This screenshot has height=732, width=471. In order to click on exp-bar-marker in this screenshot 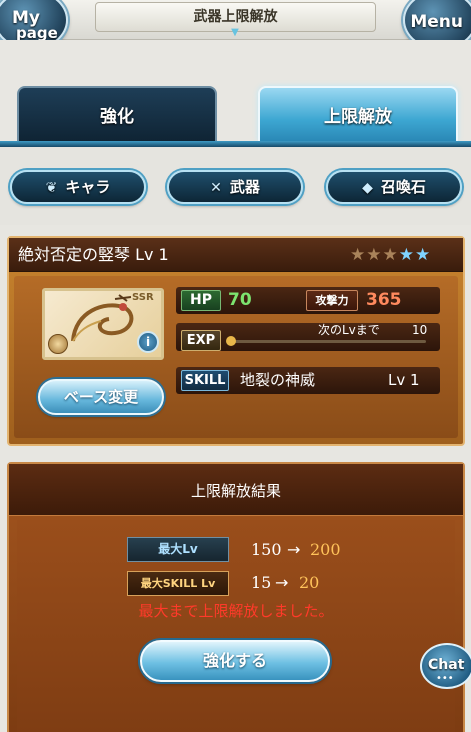, I will do `click(231, 341)`.